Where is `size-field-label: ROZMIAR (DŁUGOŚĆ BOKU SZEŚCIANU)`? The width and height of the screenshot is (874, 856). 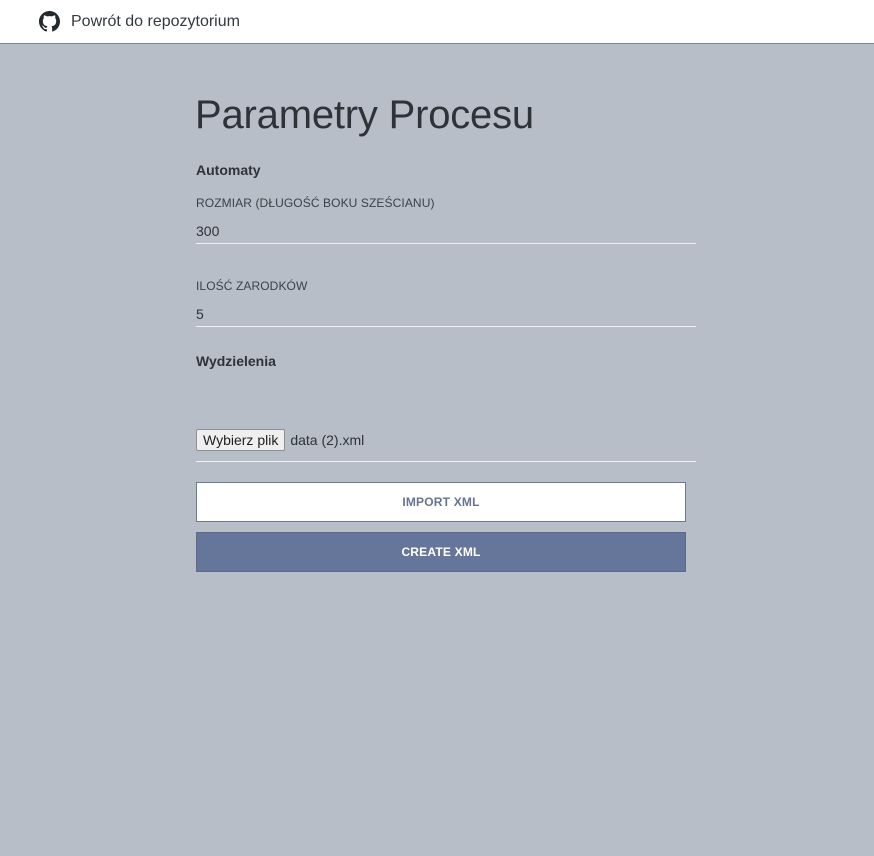 size-field-label: ROZMIAR (DŁUGOŚĆ BOKU SZEŚCIANU) is located at coordinates (315, 203).